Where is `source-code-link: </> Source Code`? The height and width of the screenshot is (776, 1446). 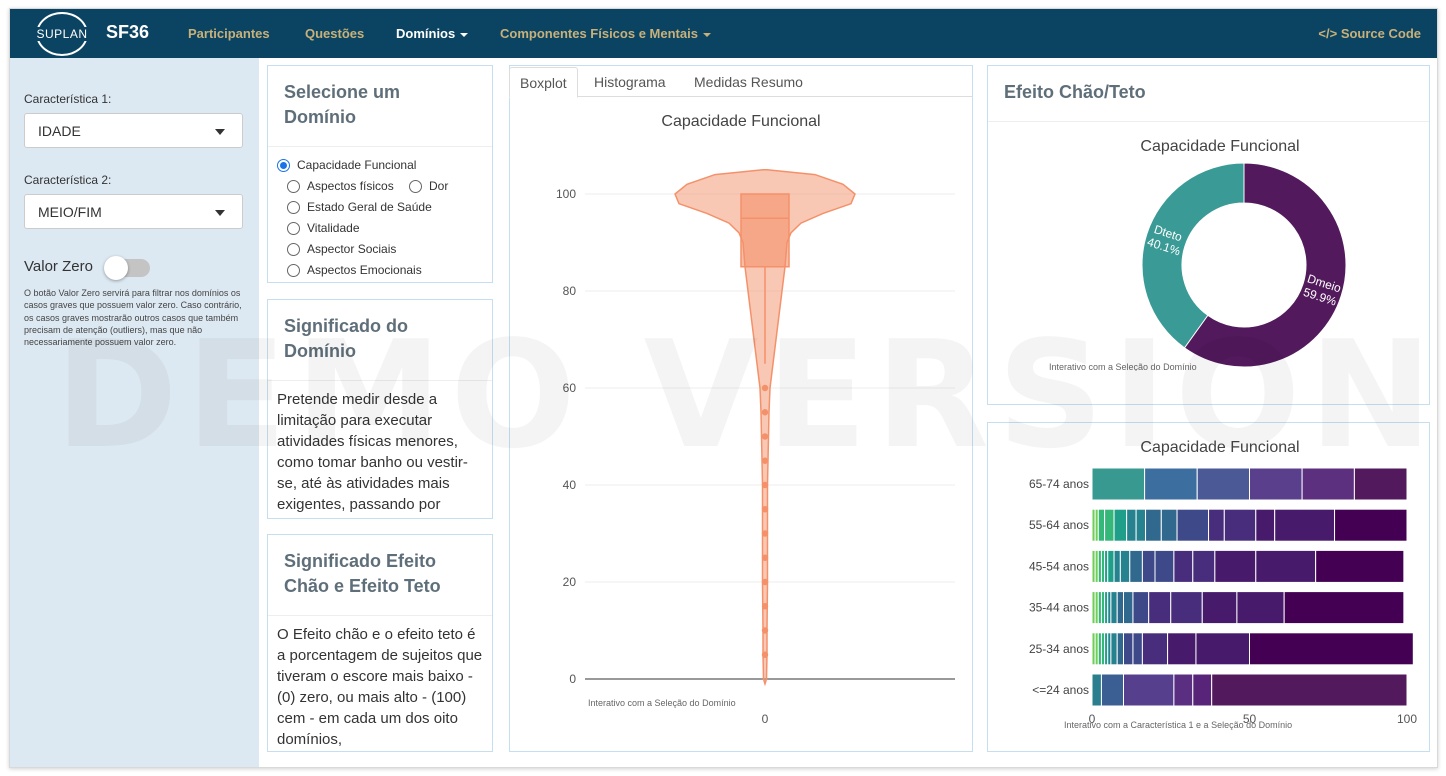 source-code-link: </> Source Code is located at coordinates (1369, 33).